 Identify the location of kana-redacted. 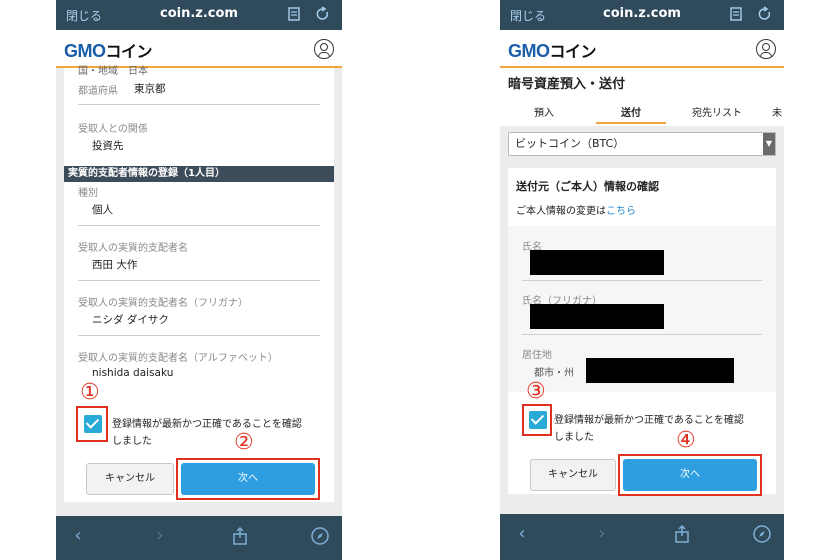
(597, 316).